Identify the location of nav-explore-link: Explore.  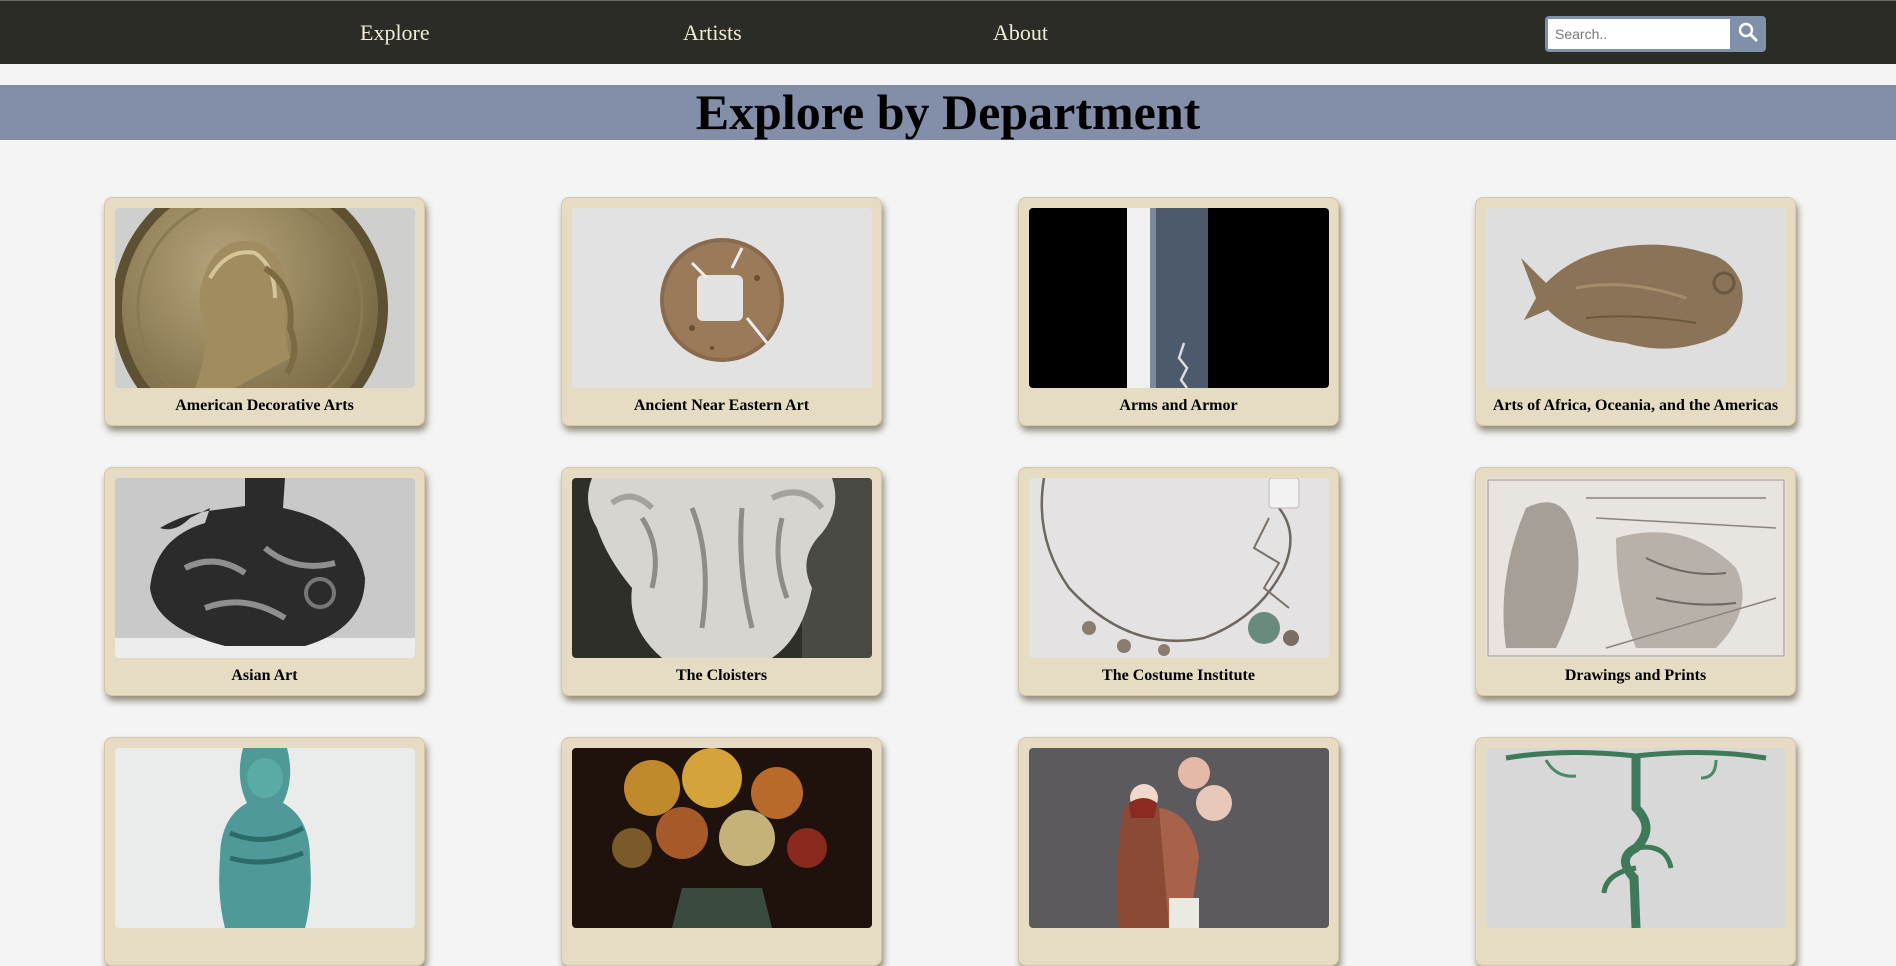
(395, 33).